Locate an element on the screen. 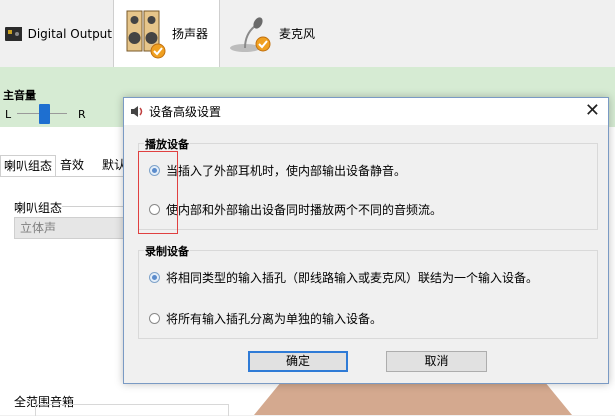  group-divider is located at coordinates (93, 206).